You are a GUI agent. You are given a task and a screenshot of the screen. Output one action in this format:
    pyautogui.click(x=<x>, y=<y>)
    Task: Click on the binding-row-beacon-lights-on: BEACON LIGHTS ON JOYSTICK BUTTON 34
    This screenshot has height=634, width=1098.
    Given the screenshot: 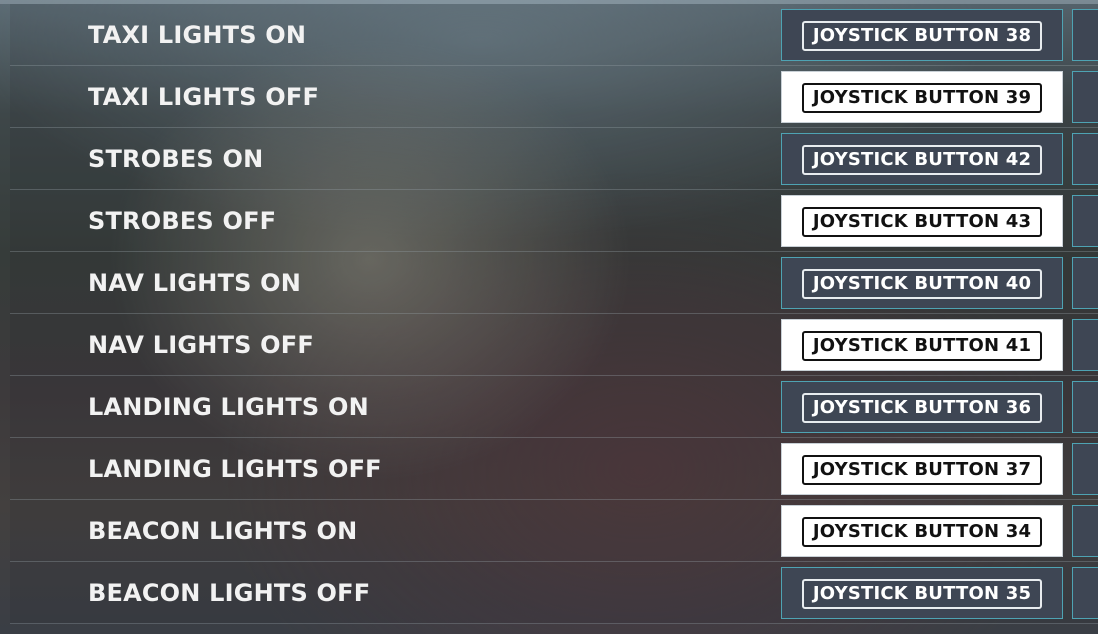 What is the action you would take?
    pyautogui.click(x=554, y=531)
    